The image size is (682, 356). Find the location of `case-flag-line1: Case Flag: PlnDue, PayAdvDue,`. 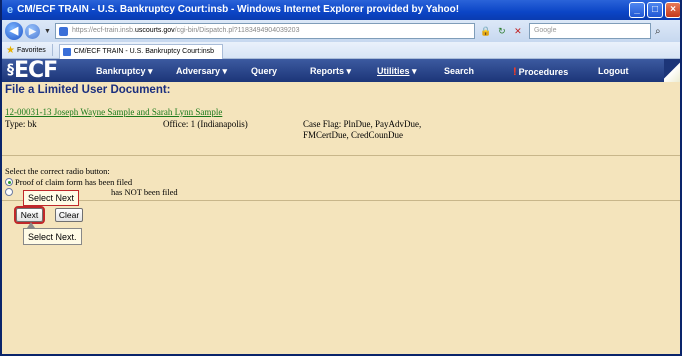

case-flag-line1: Case Flag: PlnDue, PayAdvDue, is located at coordinates (362, 124).